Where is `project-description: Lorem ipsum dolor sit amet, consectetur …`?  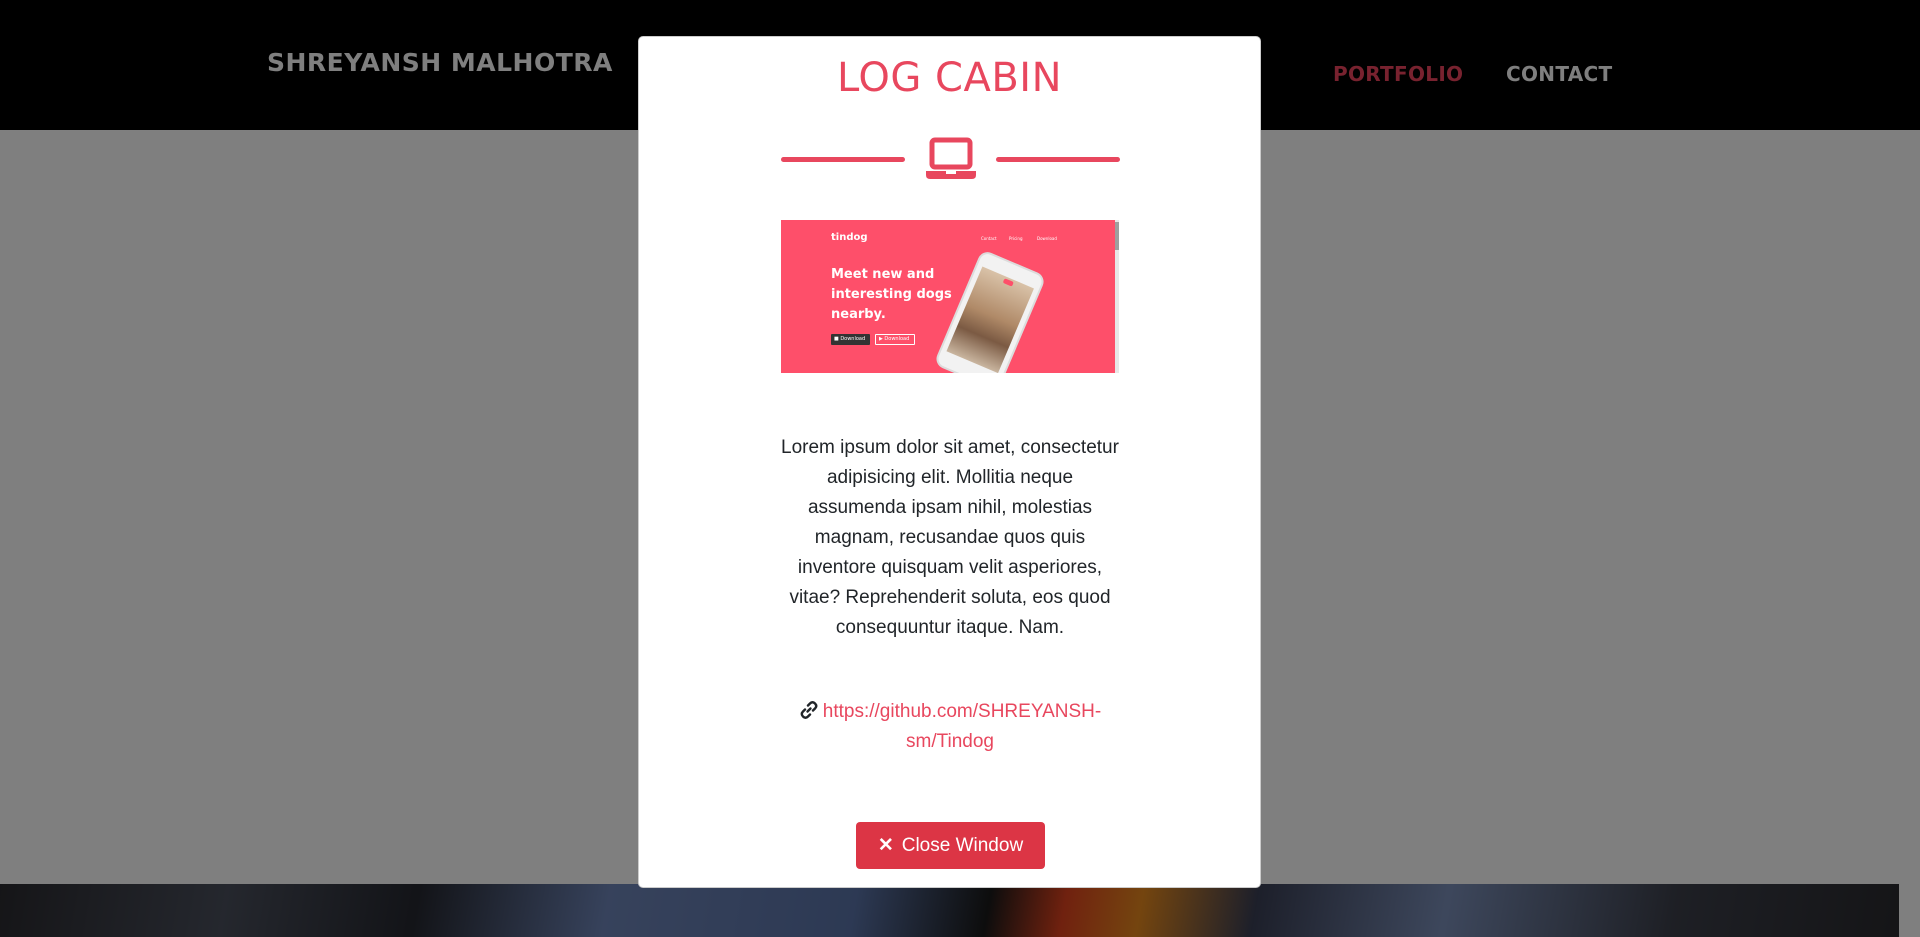 project-description: Lorem ipsum dolor sit amet, consectetur … is located at coordinates (950, 537).